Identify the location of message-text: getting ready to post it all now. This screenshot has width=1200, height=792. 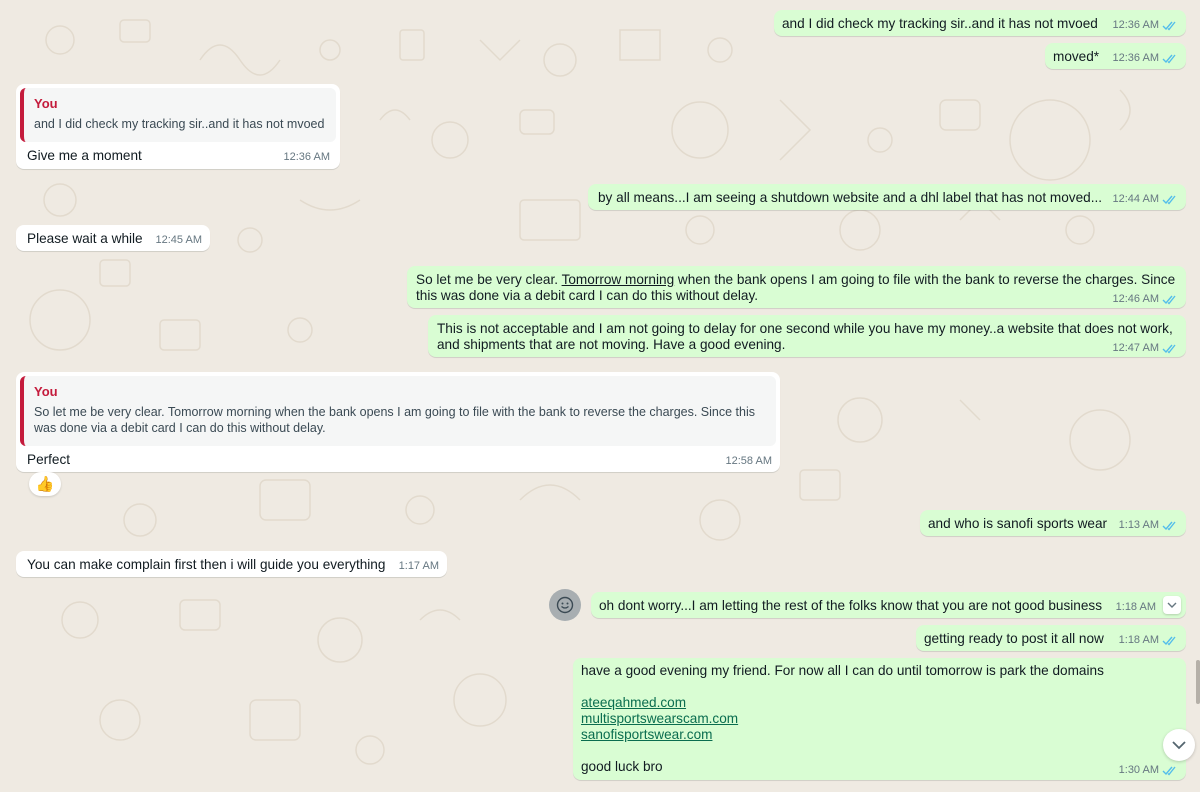
(1014, 638).